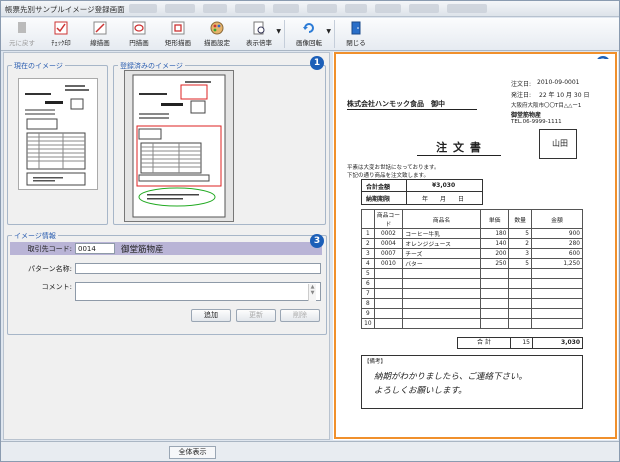 The height and width of the screenshot is (462, 620). What do you see at coordinates (65, 9) in the screenshot?
I see `window-title: 帳票先別サンプルイメージ登録画面` at bounding box center [65, 9].